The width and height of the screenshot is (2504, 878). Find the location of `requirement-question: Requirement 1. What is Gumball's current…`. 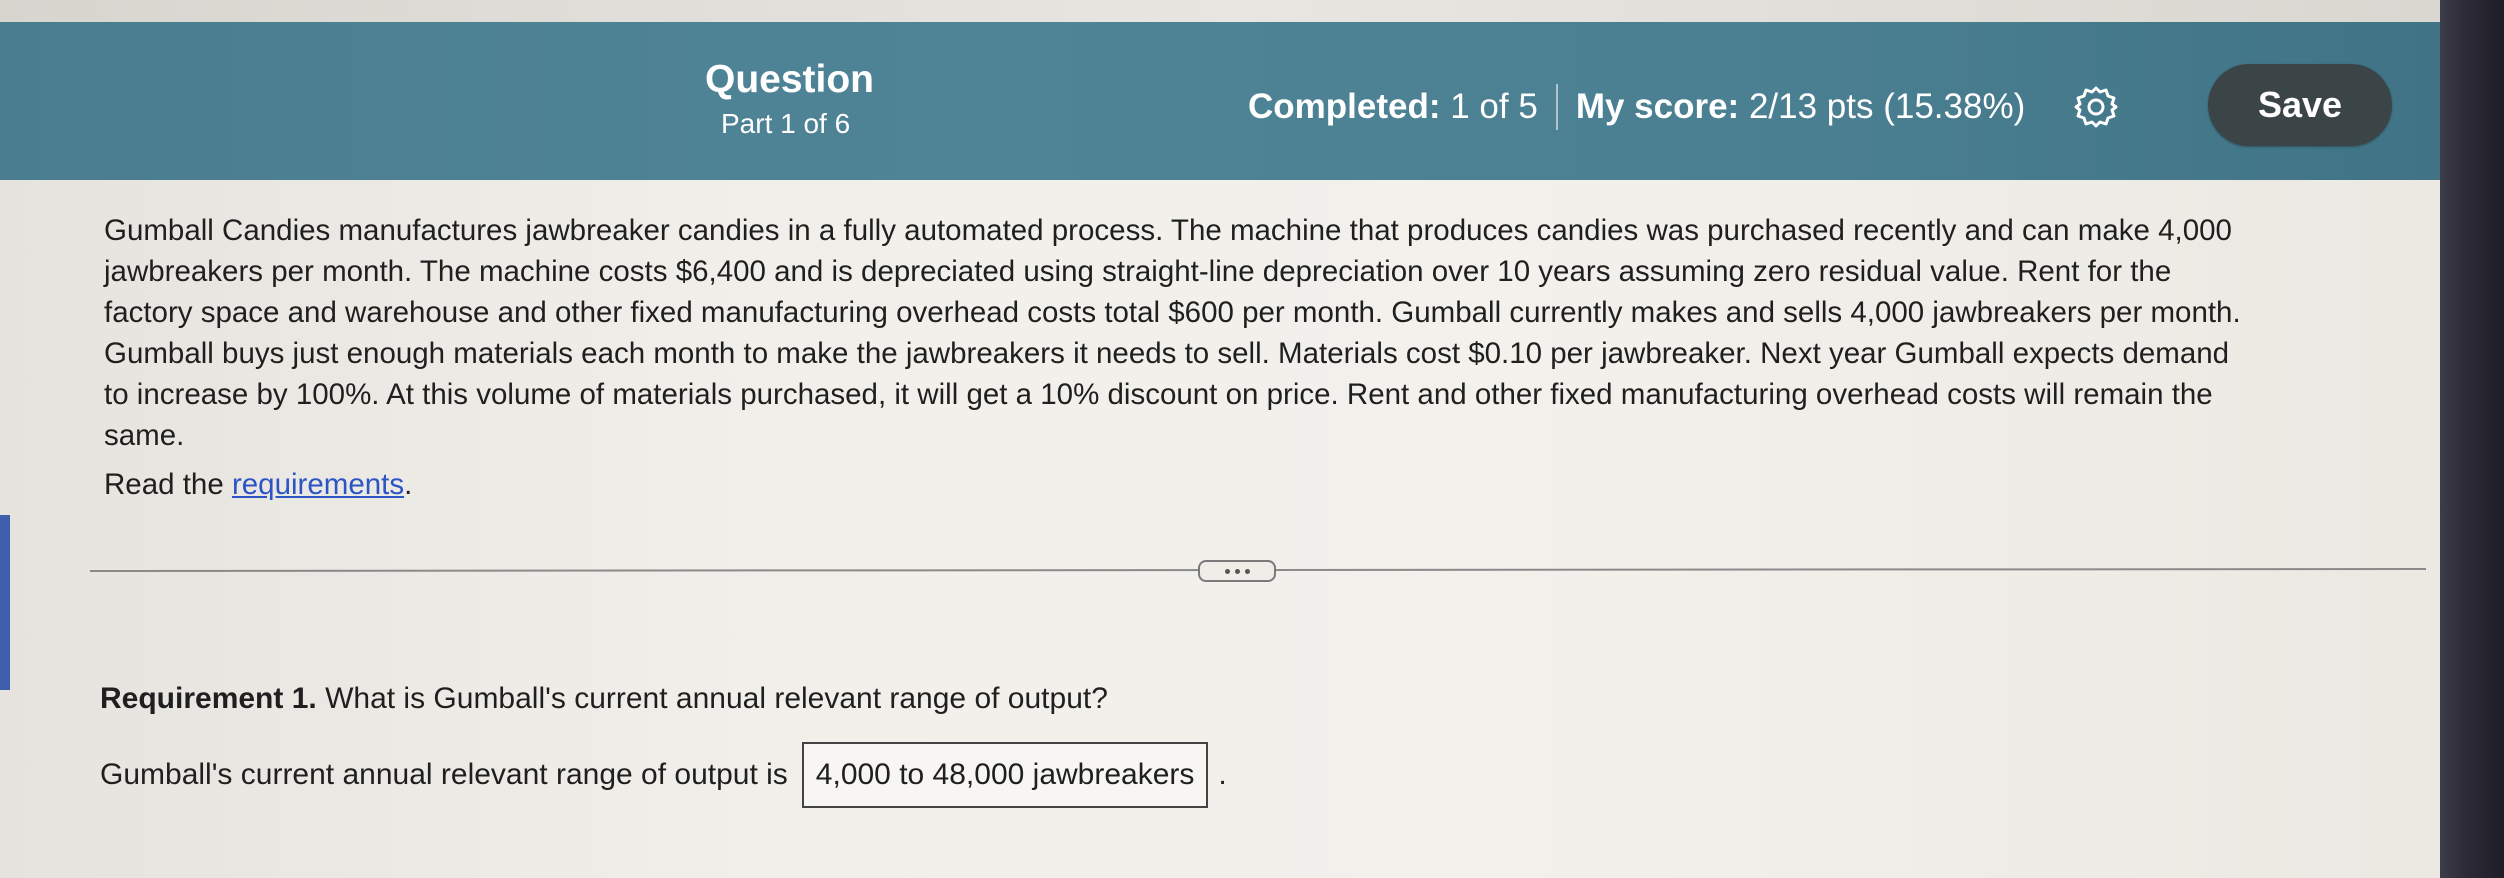

requirement-question: Requirement 1. What is Gumball's current… is located at coordinates (604, 699).